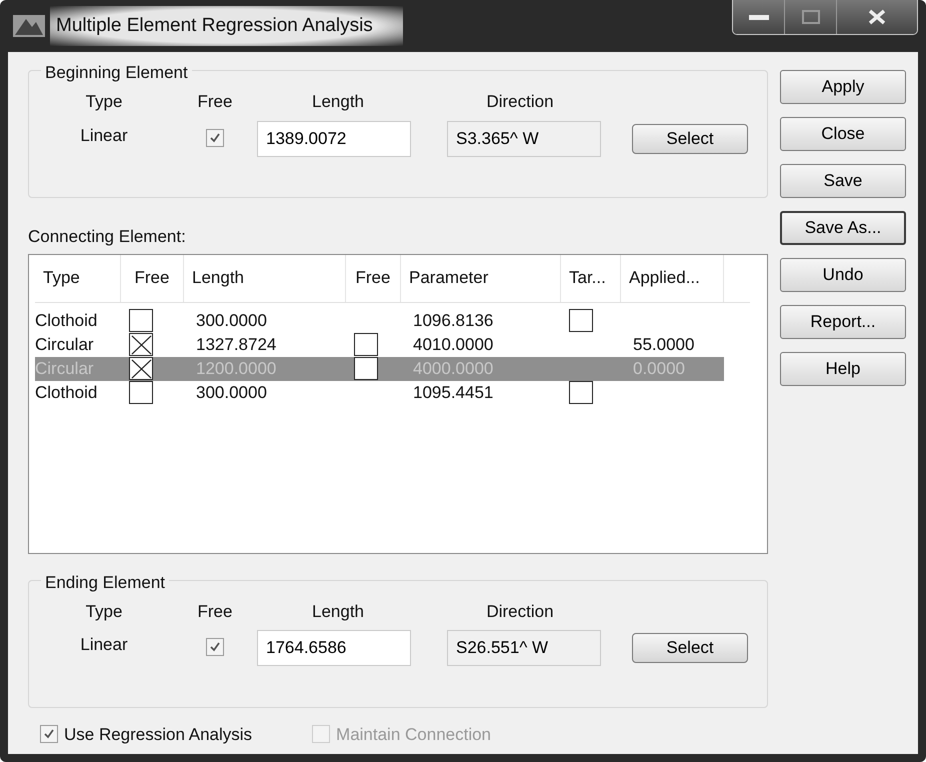  Describe the element at coordinates (843, 134) in the screenshot. I see `dialog-button: Close` at that location.